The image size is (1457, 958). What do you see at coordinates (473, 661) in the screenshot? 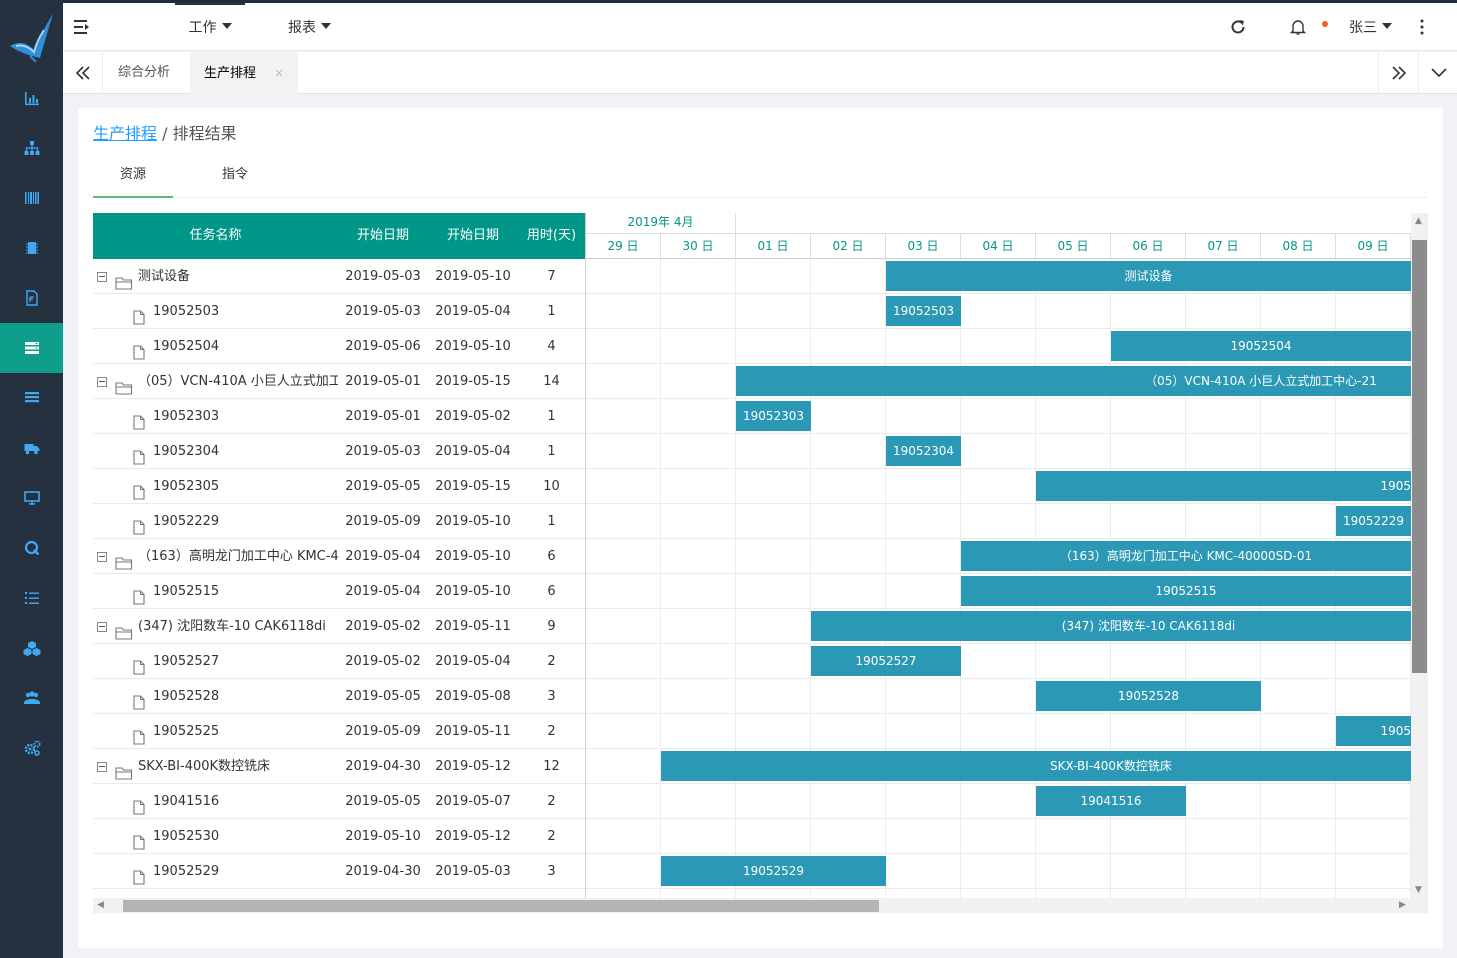
I see `end-date-cell: 2019-05-04` at bounding box center [473, 661].